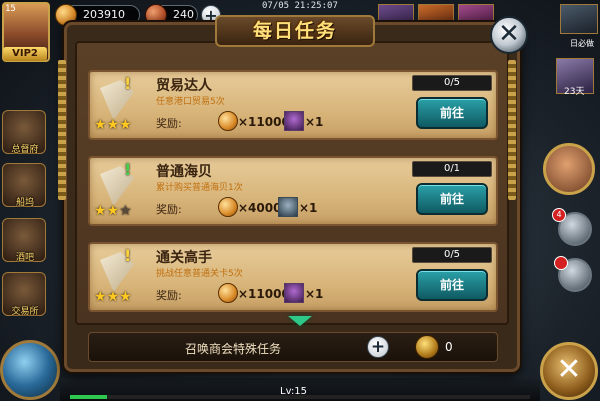 Image resolution: width=600 pixels, height=401 pixels. What do you see at coordinates (569, 169) in the screenshot?
I see `captain-portrait-button` at bounding box center [569, 169].